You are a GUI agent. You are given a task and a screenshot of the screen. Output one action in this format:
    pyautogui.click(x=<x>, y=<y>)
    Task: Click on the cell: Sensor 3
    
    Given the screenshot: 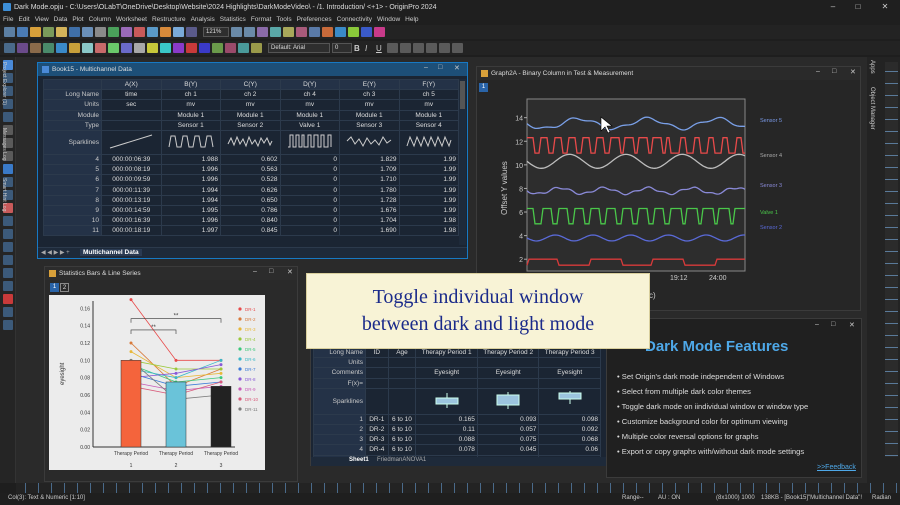 What is the action you would take?
    pyautogui.click(x=369, y=125)
    